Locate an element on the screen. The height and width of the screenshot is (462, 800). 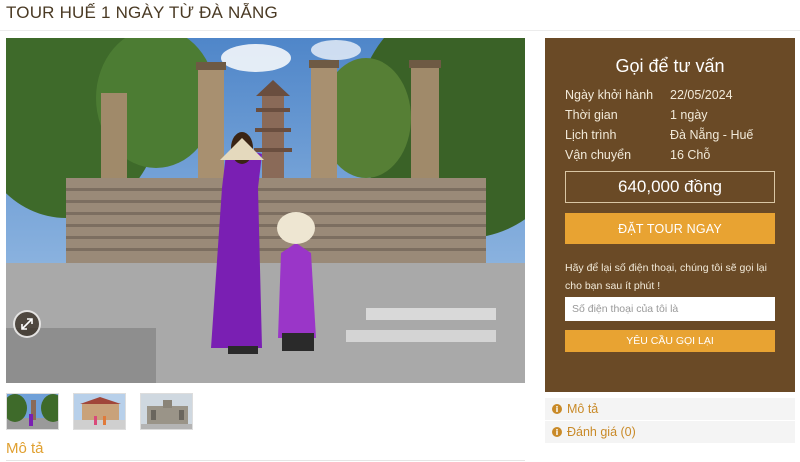
thumbnail-strip is located at coordinates (99, 411).